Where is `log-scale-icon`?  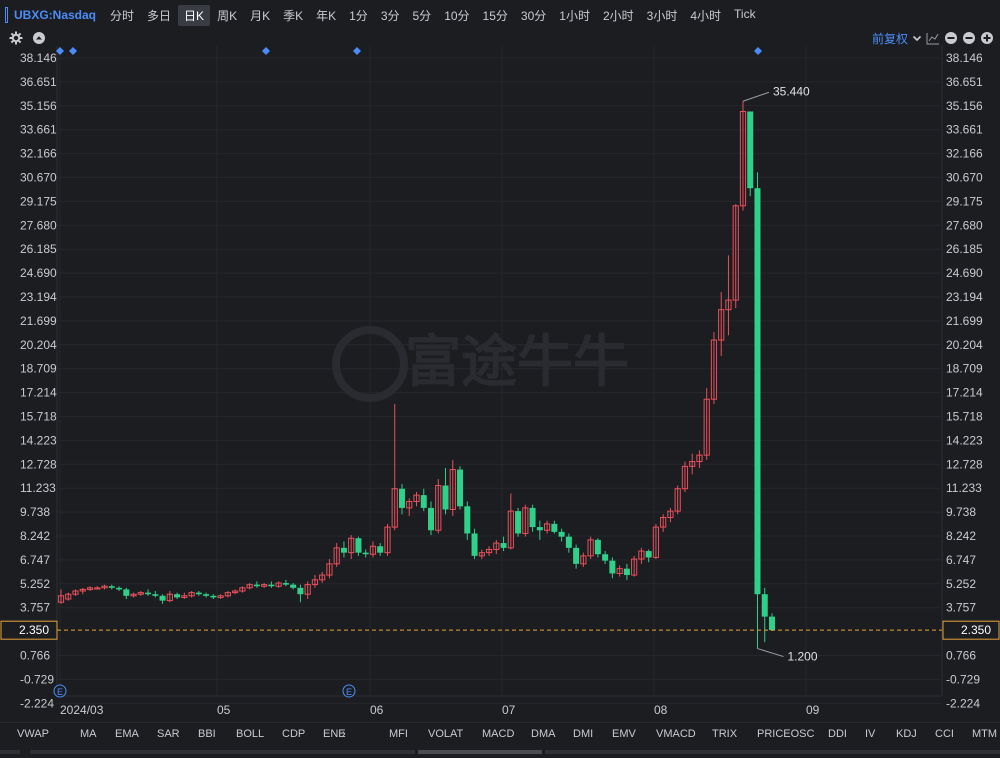
log-scale-icon is located at coordinates (933, 38).